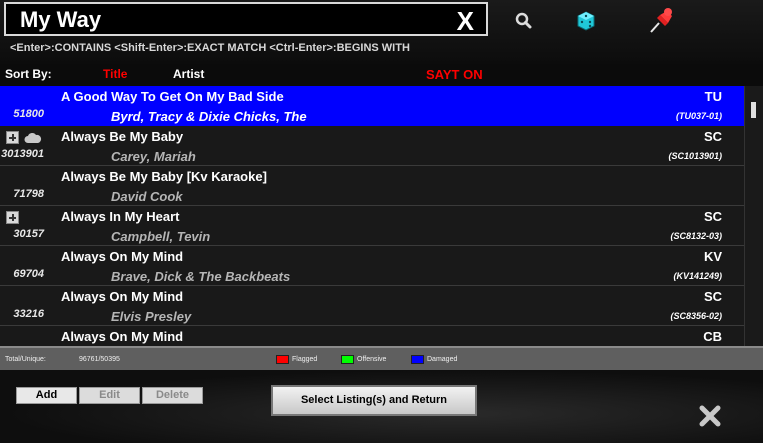 This screenshot has height=443, width=763. What do you see at coordinates (374, 400) in the screenshot?
I see `select-listing-button: Select Listing(s) and Return` at bounding box center [374, 400].